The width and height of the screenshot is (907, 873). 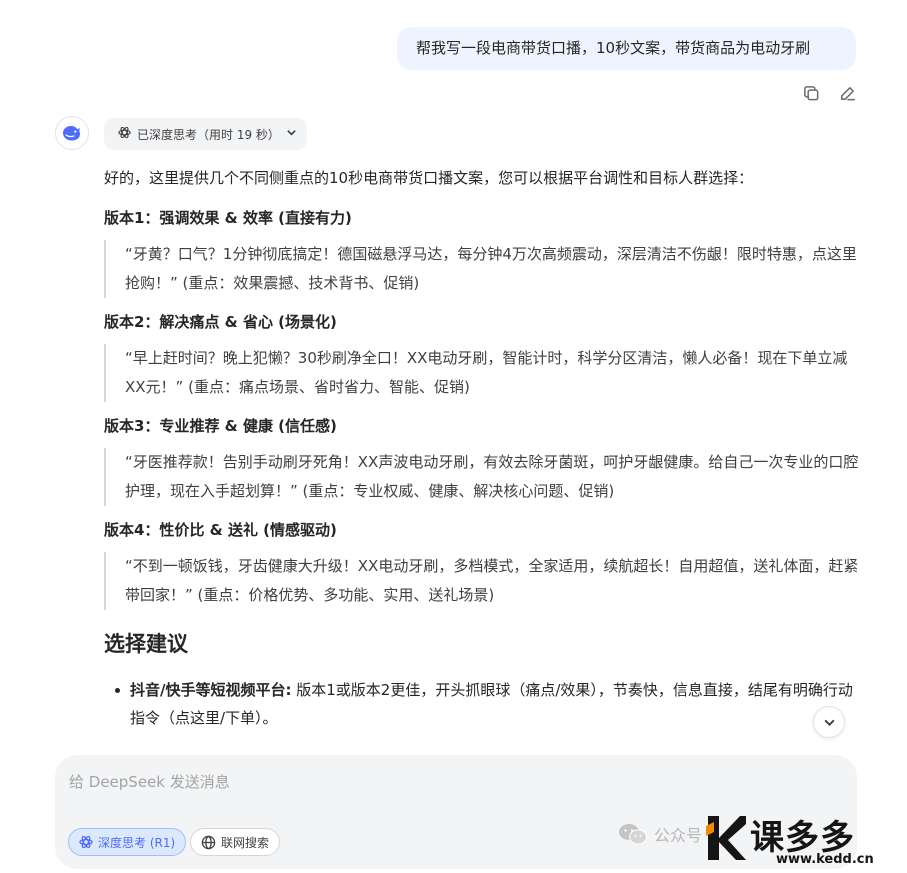 I want to click on deep-think-toggle: 已深度思考（用时 19 秒）, so click(x=205, y=134).